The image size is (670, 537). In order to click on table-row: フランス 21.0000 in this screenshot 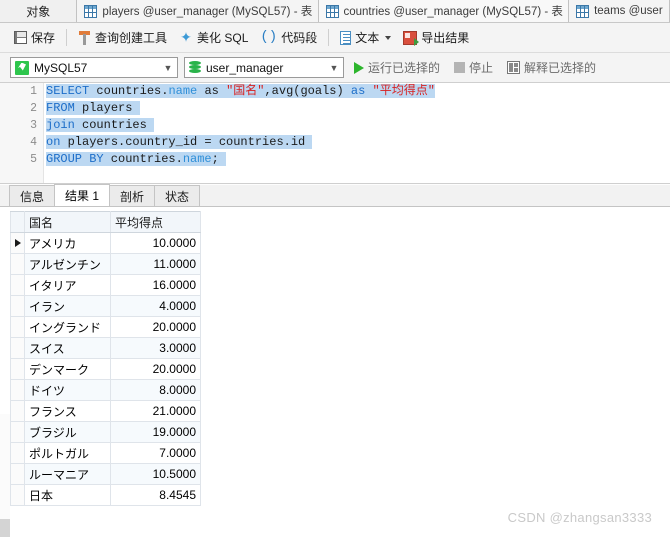, I will do `click(105, 411)`.